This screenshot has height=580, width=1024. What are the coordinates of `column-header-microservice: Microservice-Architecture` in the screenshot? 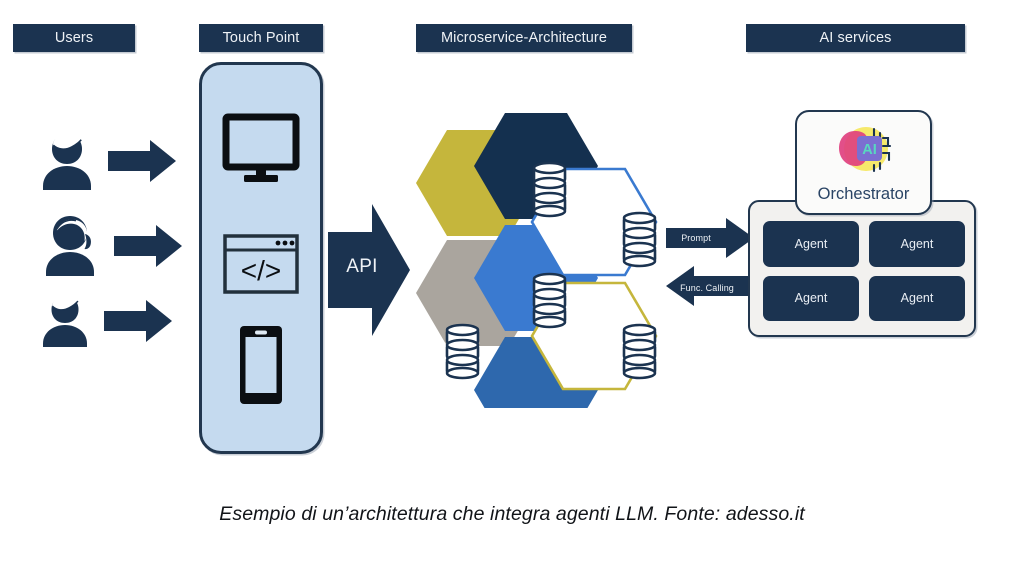 It's located at (524, 38).